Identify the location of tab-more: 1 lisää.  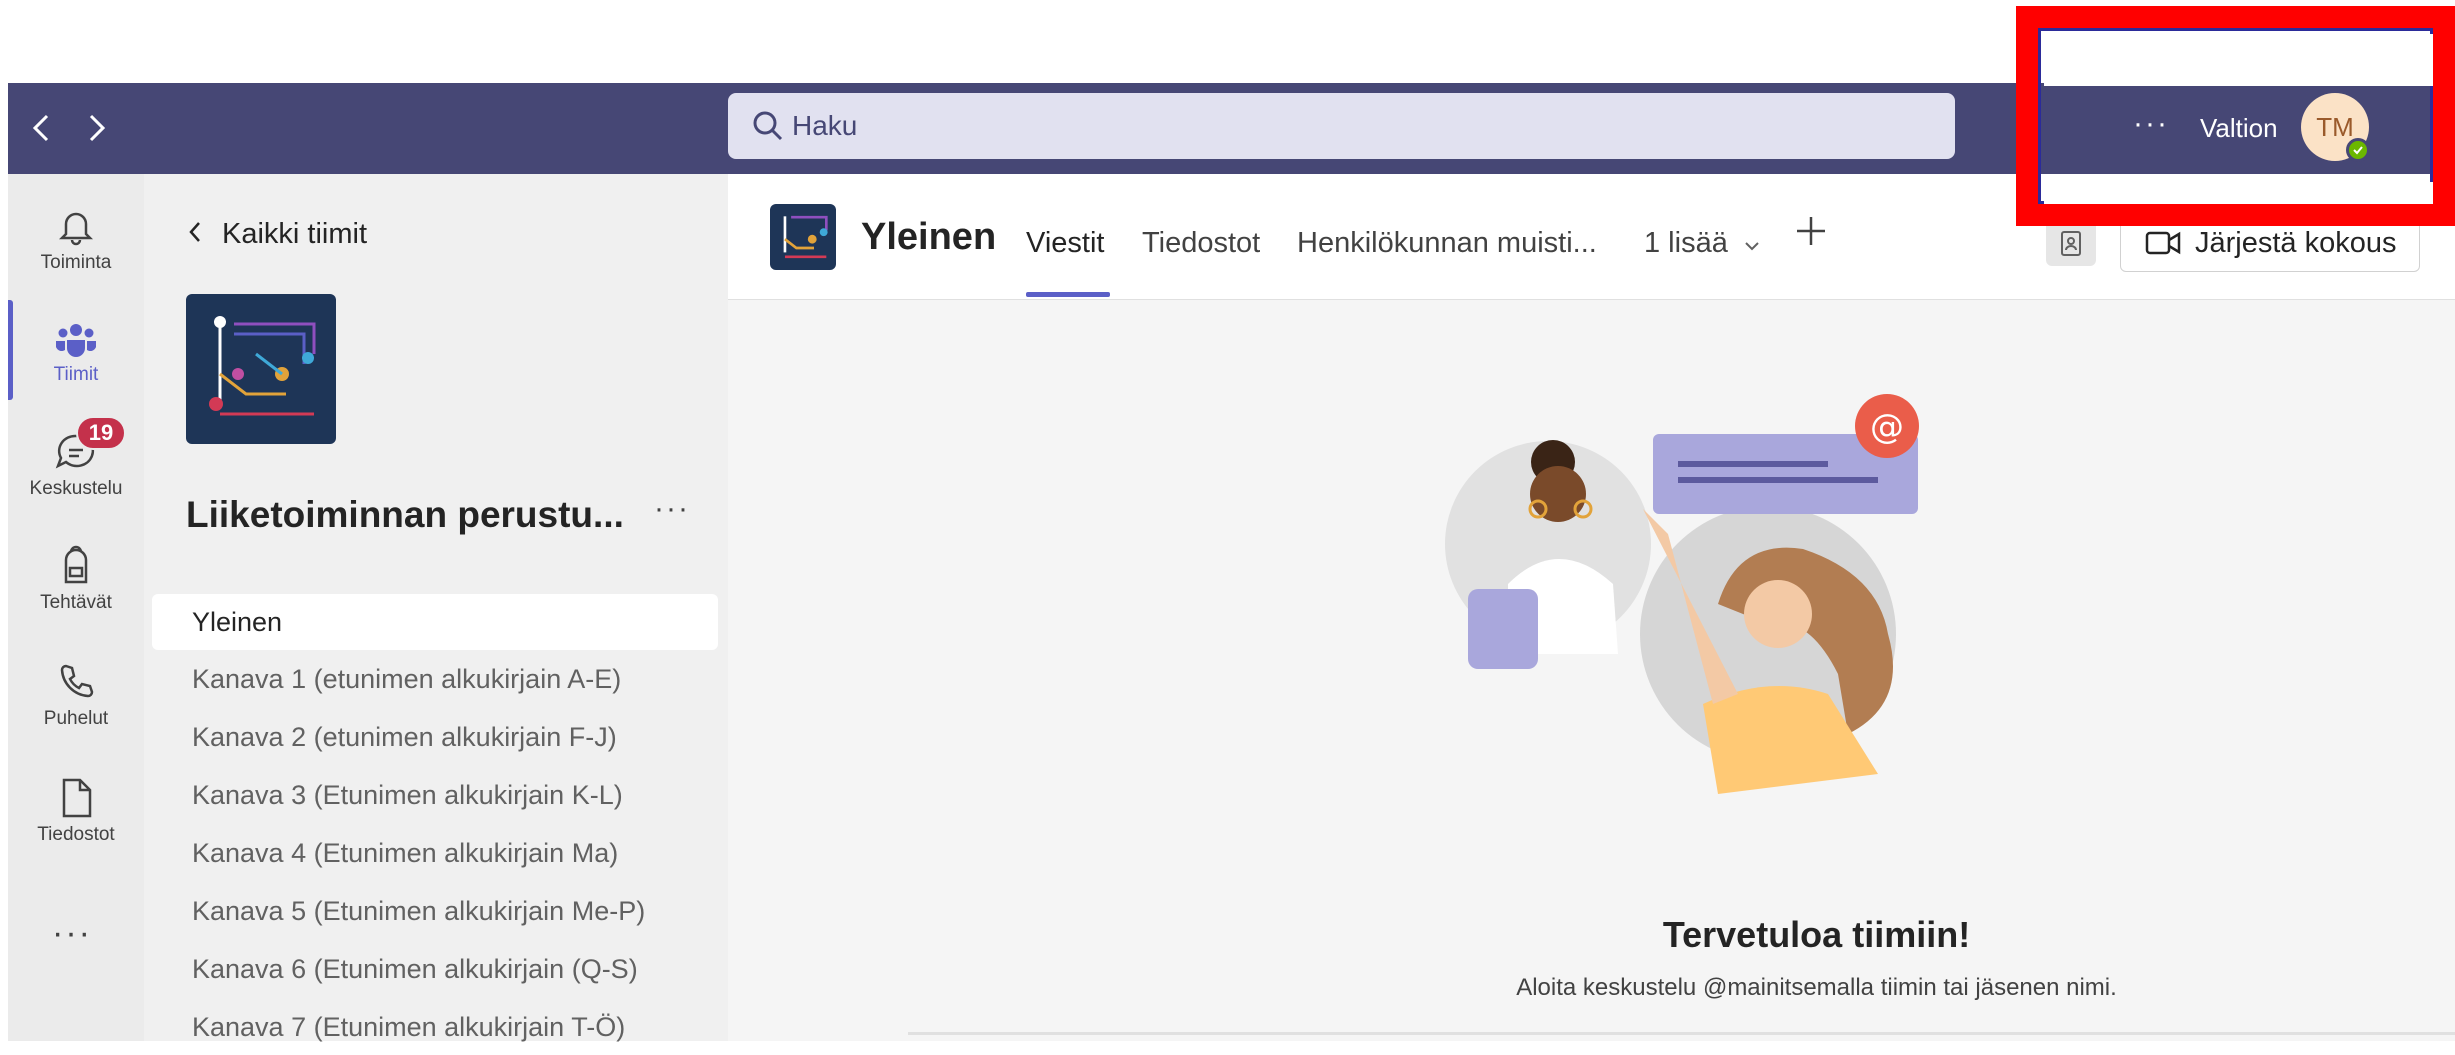
(1702, 243).